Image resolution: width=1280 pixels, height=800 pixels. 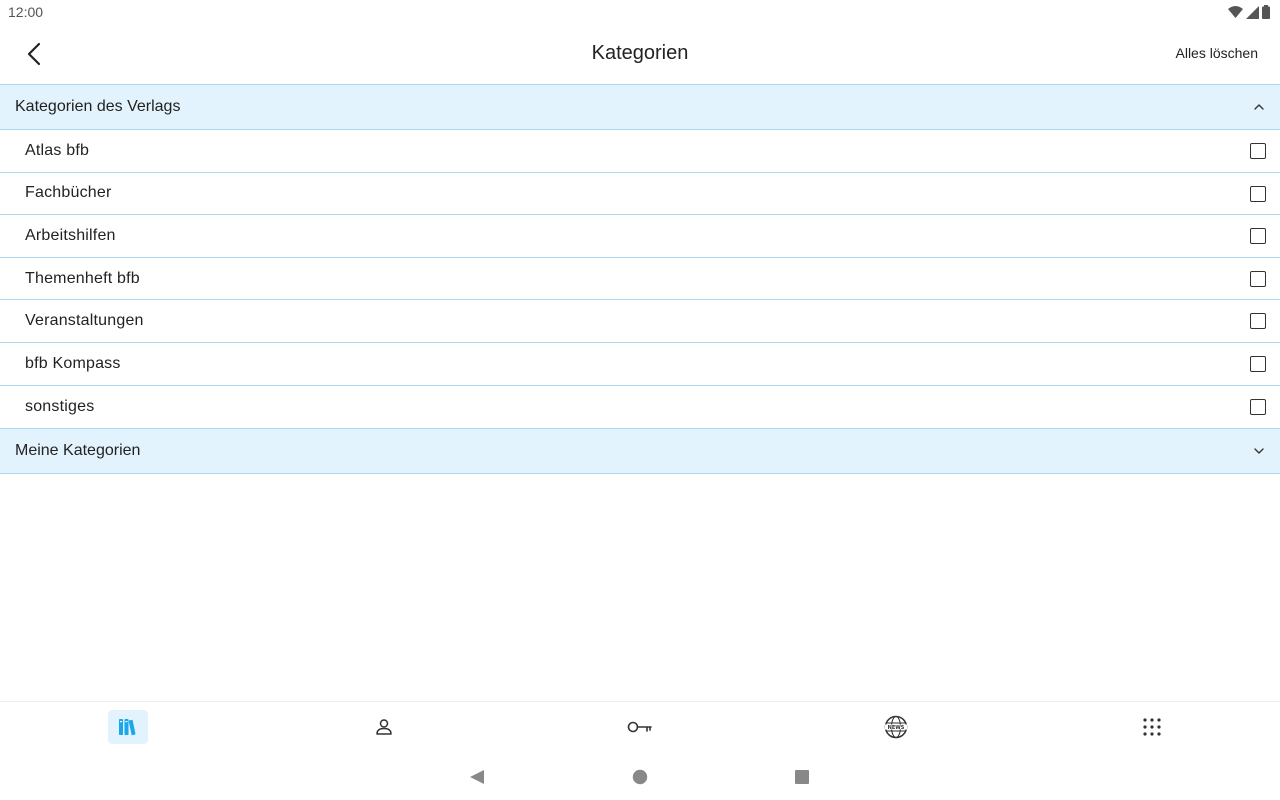 I want to click on triangle-back-icon, so click(x=477, y=777).